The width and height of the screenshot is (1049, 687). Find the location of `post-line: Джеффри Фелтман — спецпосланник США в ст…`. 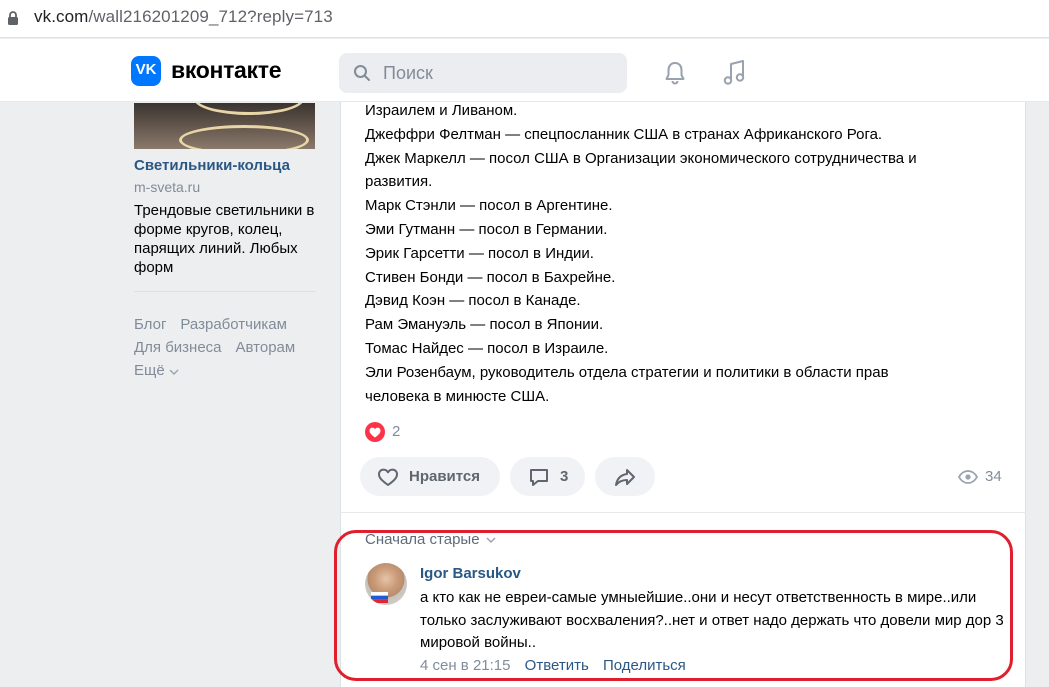

post-line: Джеффри Фелтман — спецпосланник США в ст… is located at coordinates (624, 134).